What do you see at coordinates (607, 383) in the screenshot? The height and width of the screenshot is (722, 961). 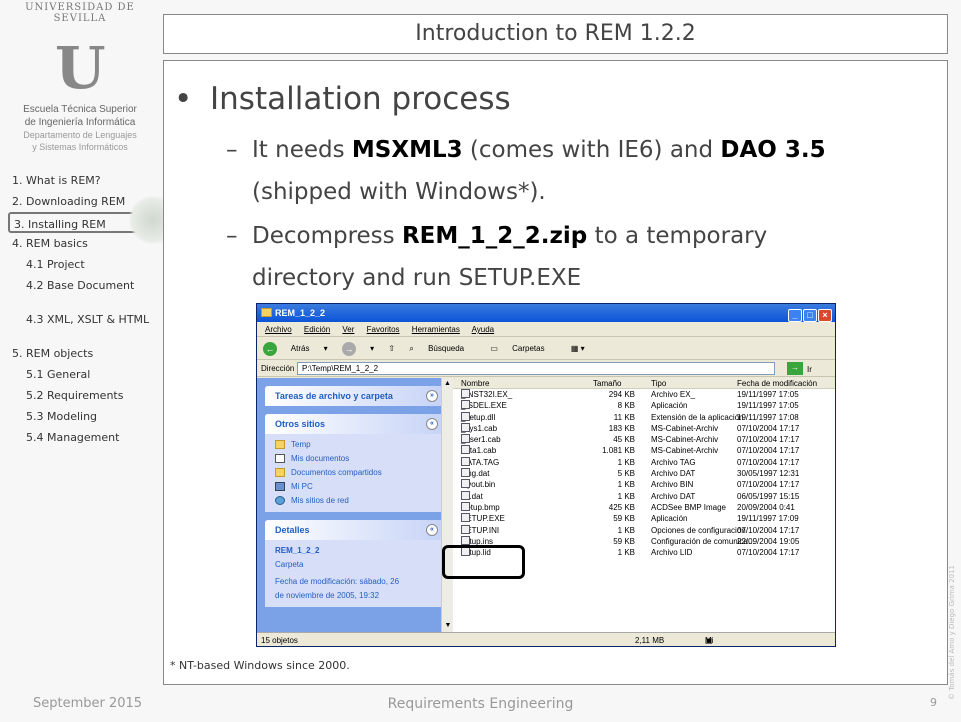 I see `col-size: Tamaño` at bounding box center [607, 383].